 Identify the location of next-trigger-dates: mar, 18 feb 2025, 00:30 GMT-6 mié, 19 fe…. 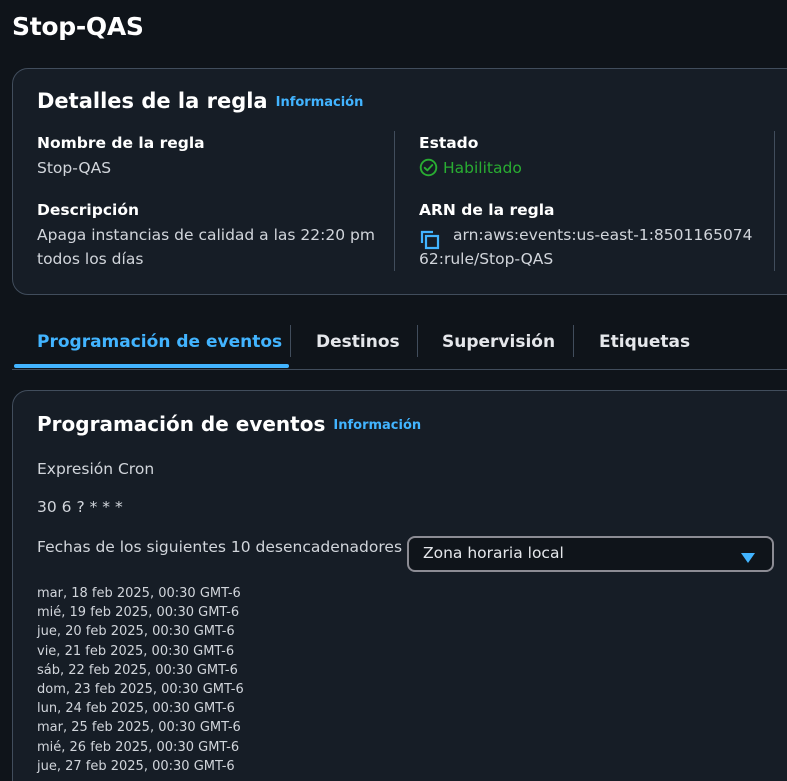
(140, 680).